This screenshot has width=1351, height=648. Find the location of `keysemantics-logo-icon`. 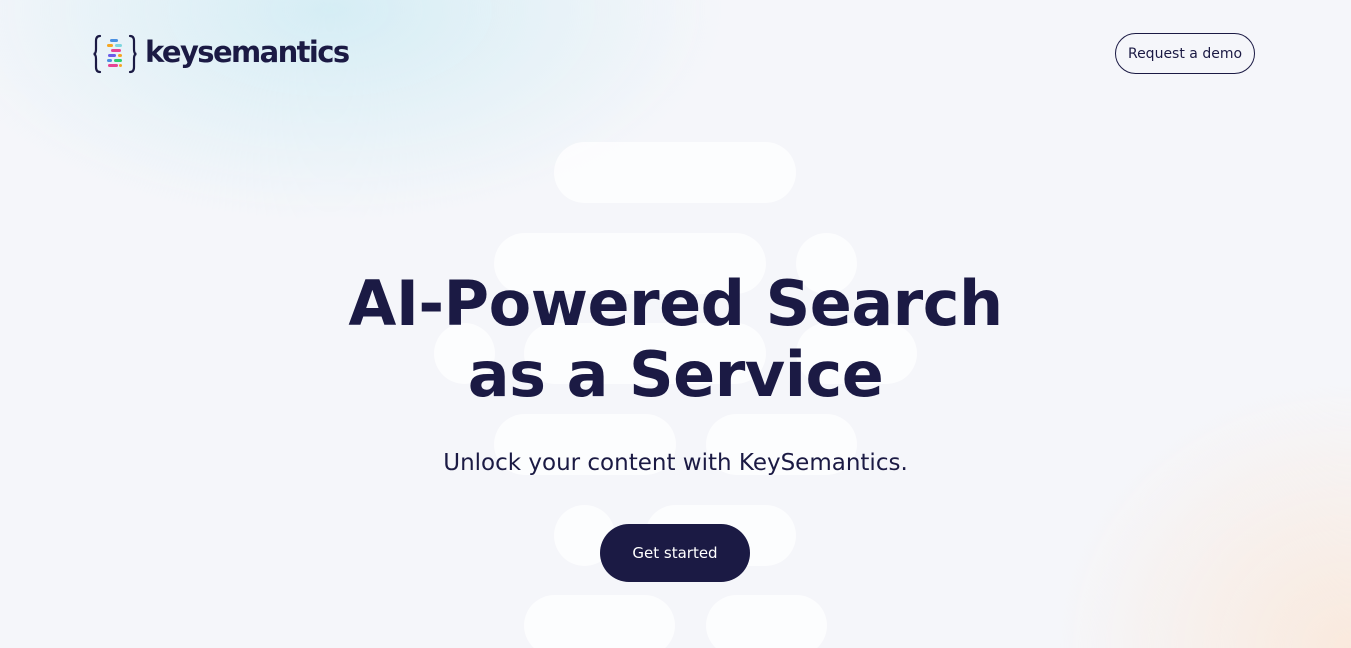

keysemantics-logo-icon is located at coordinates (115, 54).